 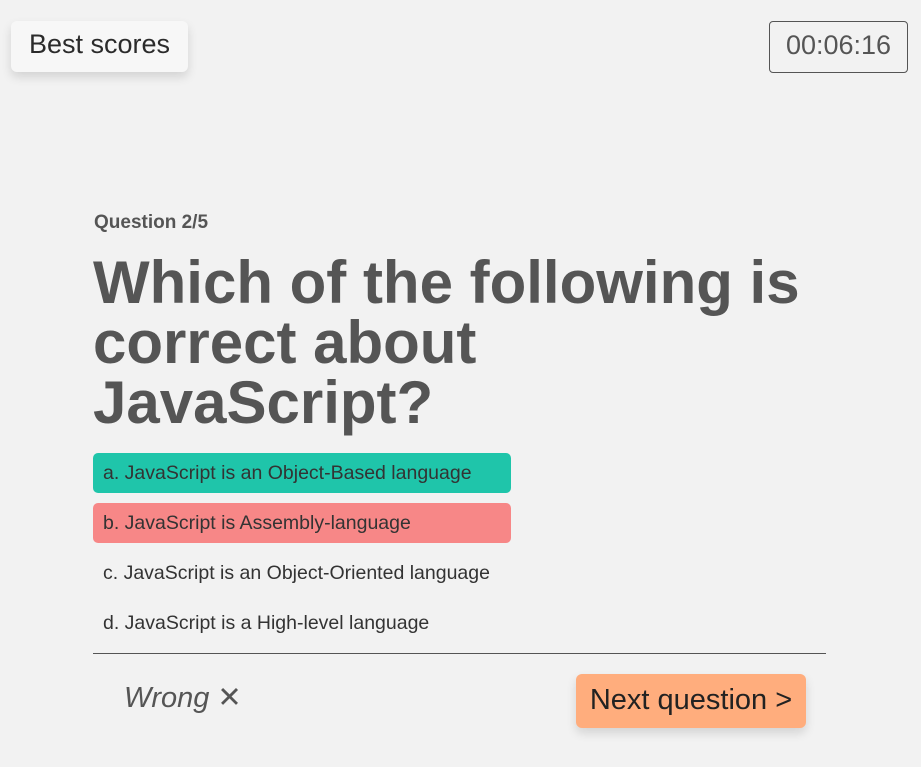 I want to click on close-x-icon: ✕, so click(x=229, y=698).